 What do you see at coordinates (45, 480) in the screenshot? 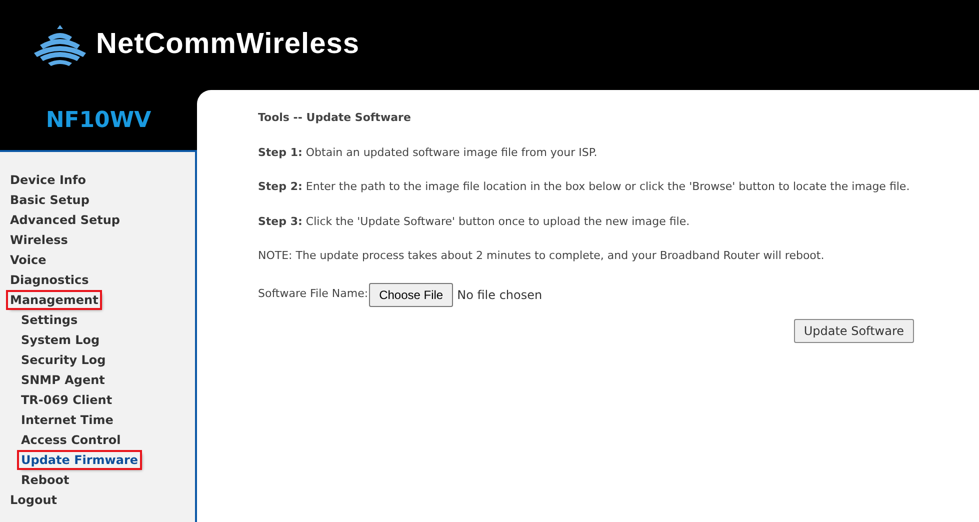
I see `sidebar-item: Reboot` at bounding box center [45, 480].